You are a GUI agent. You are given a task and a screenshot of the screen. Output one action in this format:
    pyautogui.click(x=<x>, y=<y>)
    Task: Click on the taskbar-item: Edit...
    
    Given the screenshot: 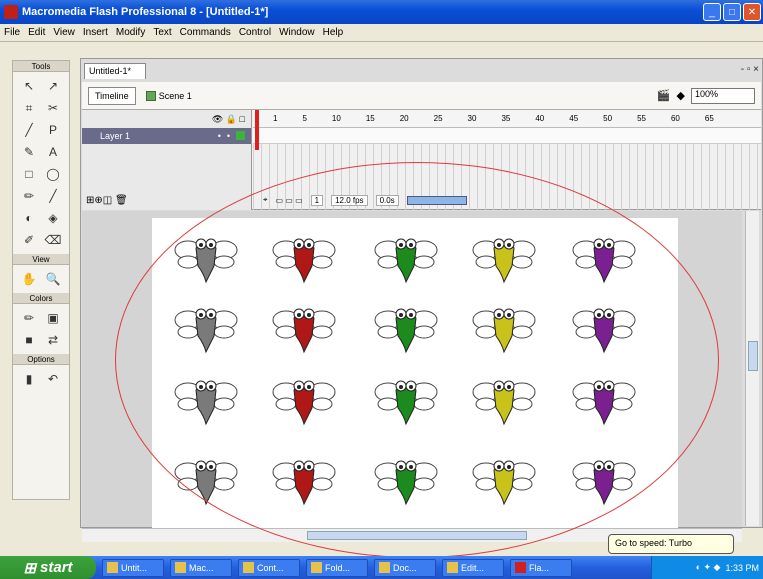 What is the action you would take?
    pyautogui.click(x=473, y=567)
    